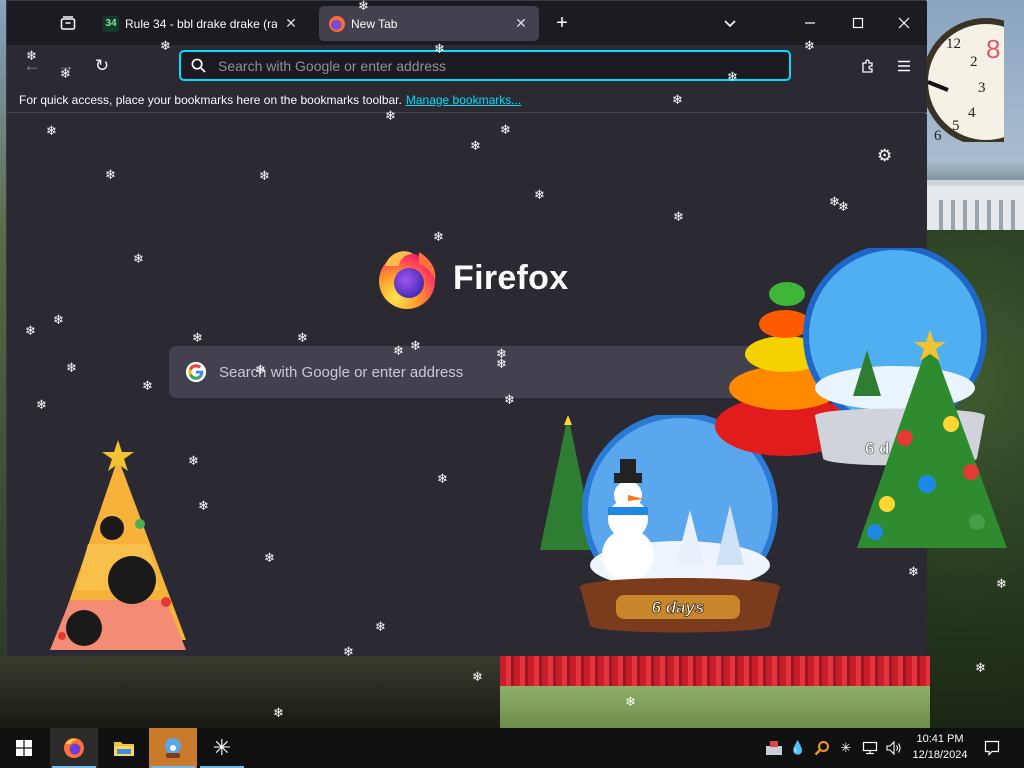 The image size is (1024, 768). I want to click on personalize-button: ⚙, so click(884, 156).